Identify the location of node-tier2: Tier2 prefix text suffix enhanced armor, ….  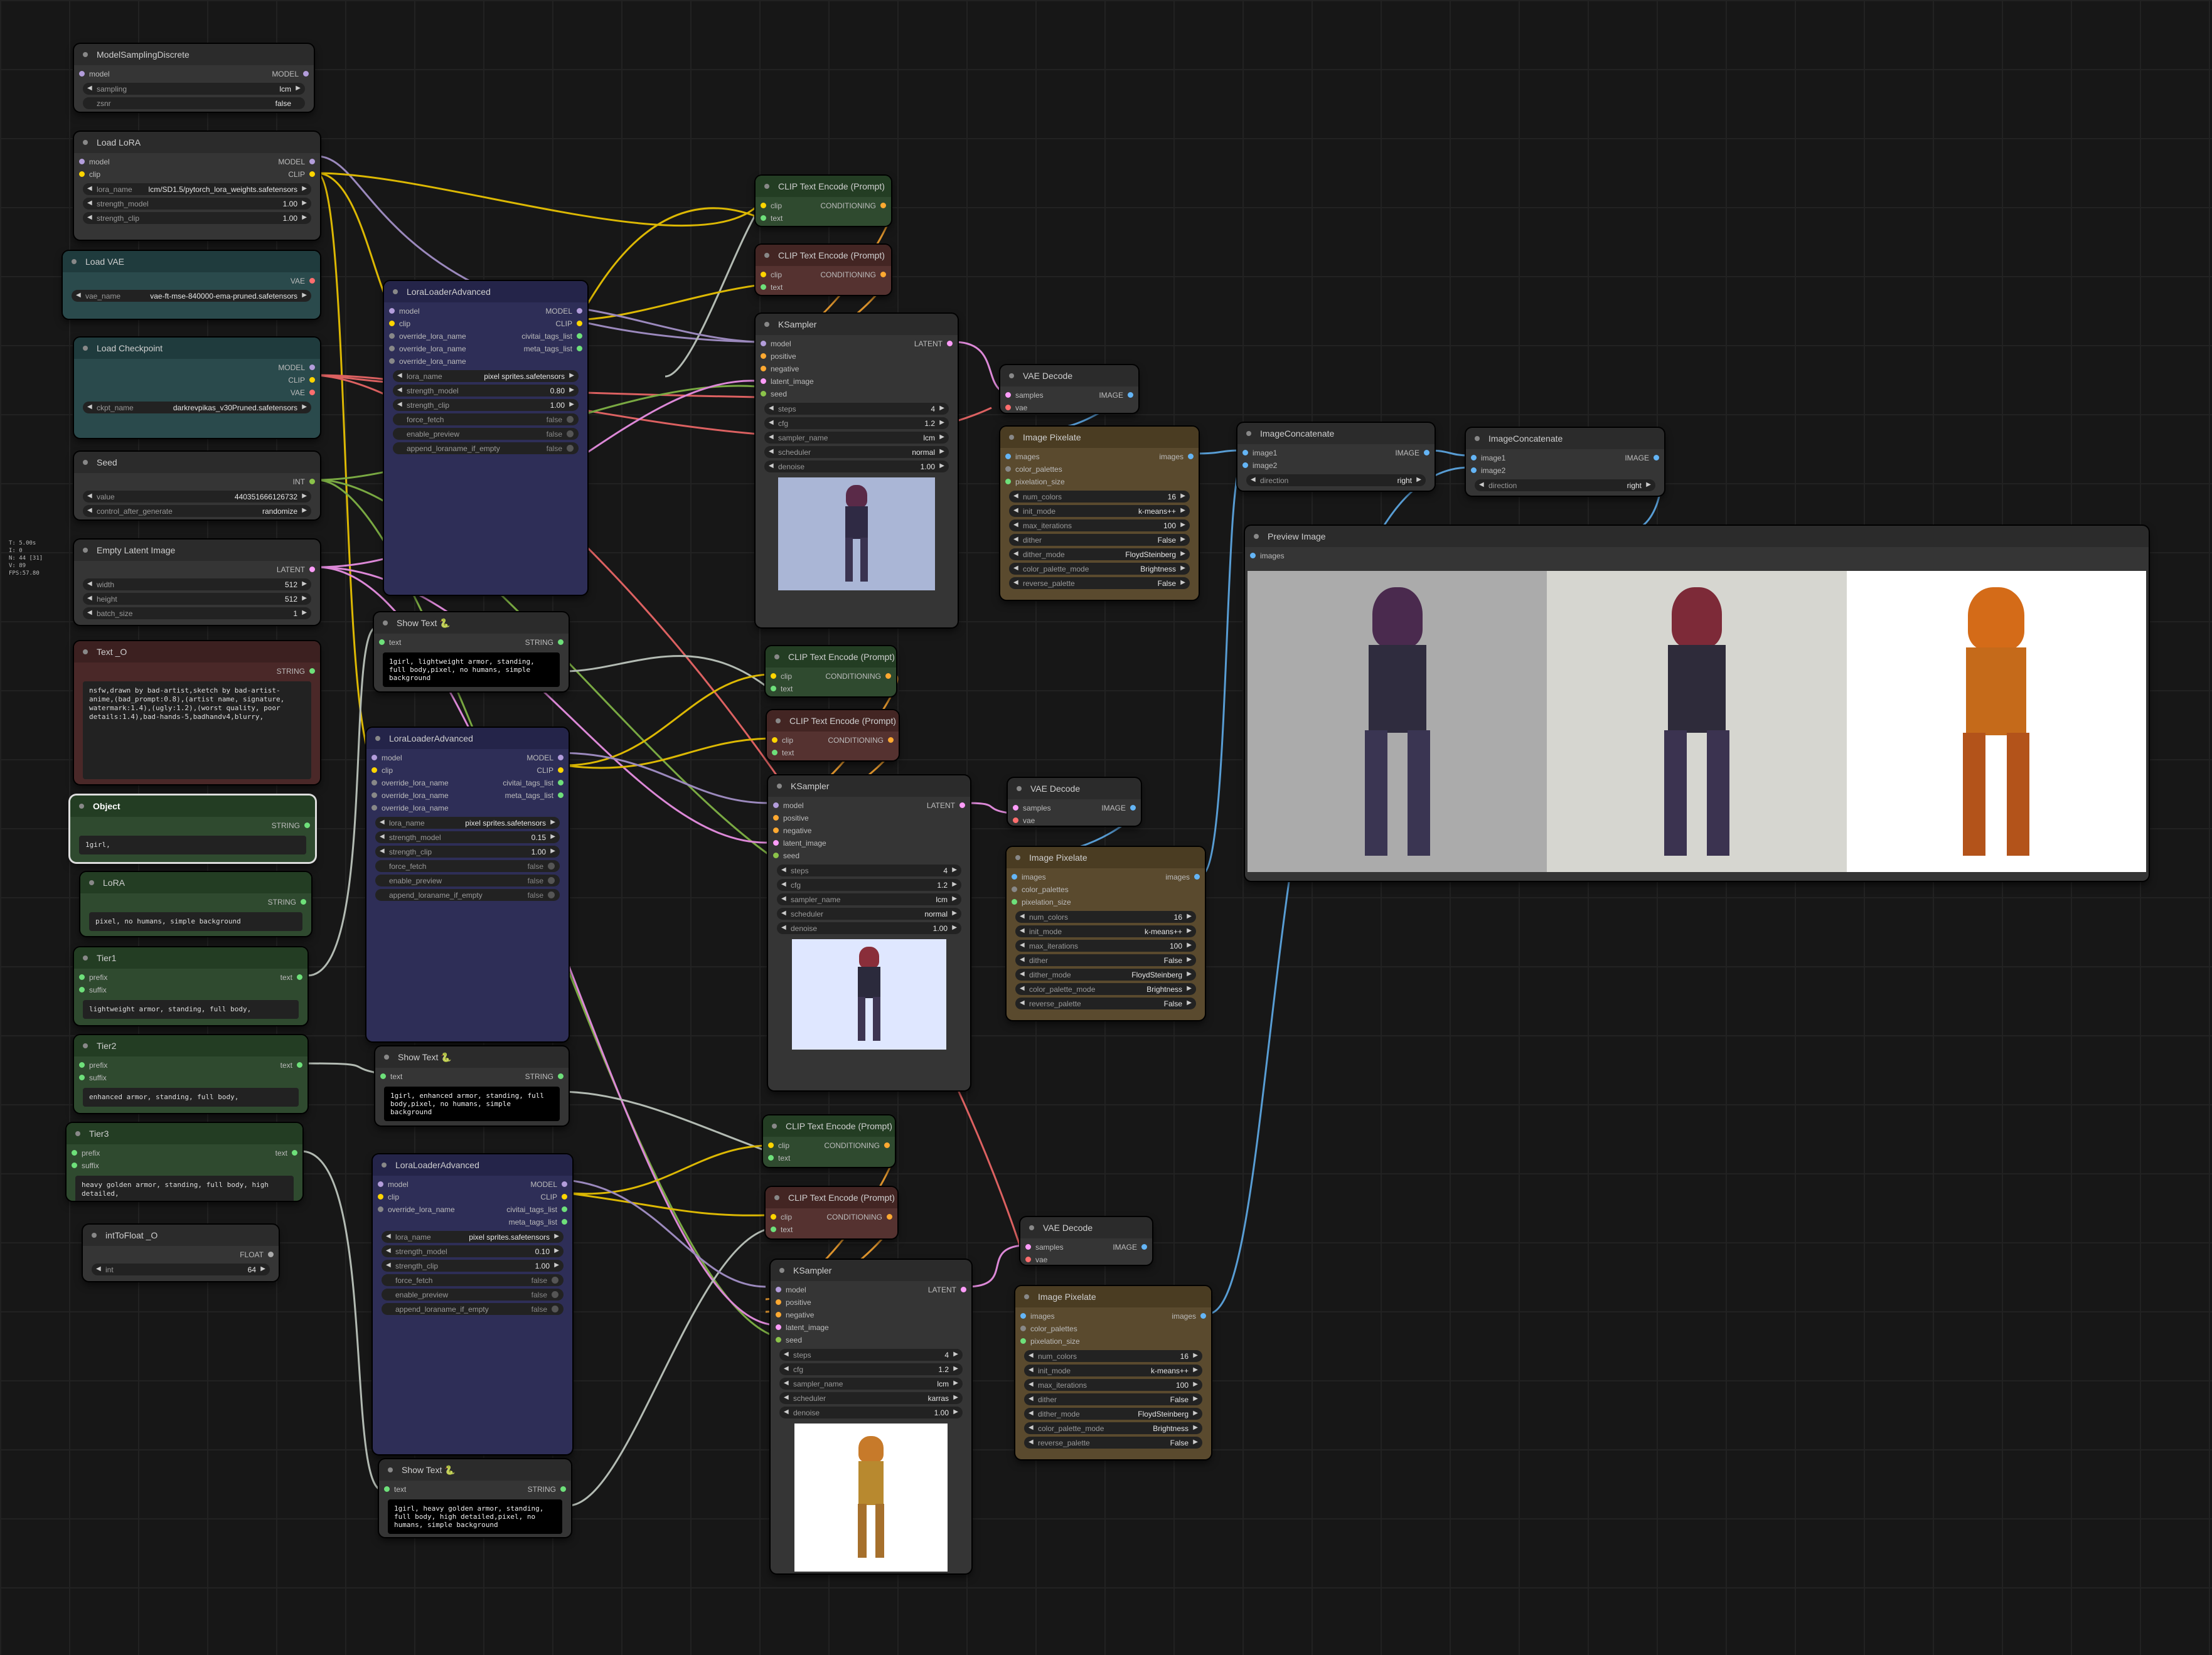
(190, 1074).